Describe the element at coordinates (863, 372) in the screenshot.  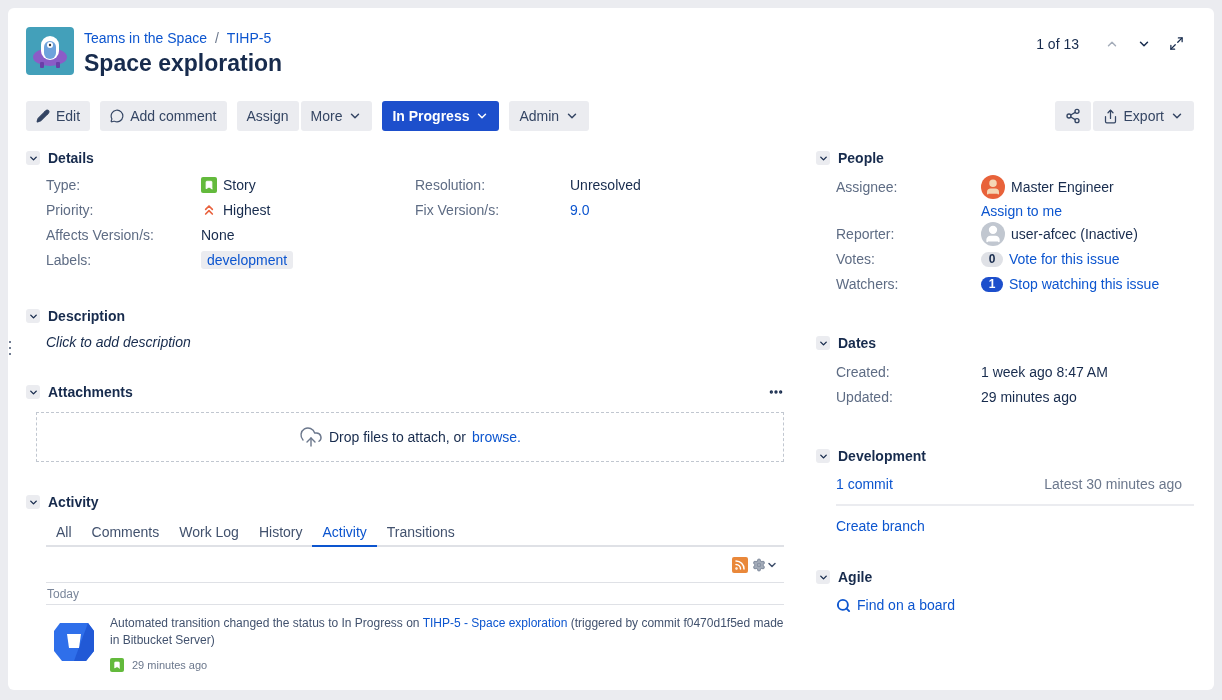
I see `field-label: Created:` at that location.